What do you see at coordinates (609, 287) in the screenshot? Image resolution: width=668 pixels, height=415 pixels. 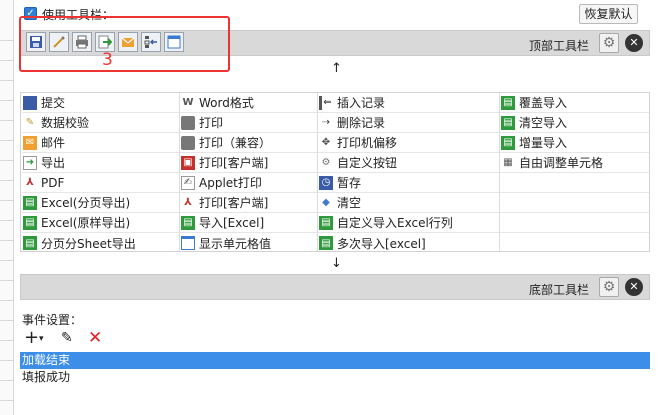 I see `bottom-toolbar-settings-icon: ⚙` at bounding box center [609, 287].